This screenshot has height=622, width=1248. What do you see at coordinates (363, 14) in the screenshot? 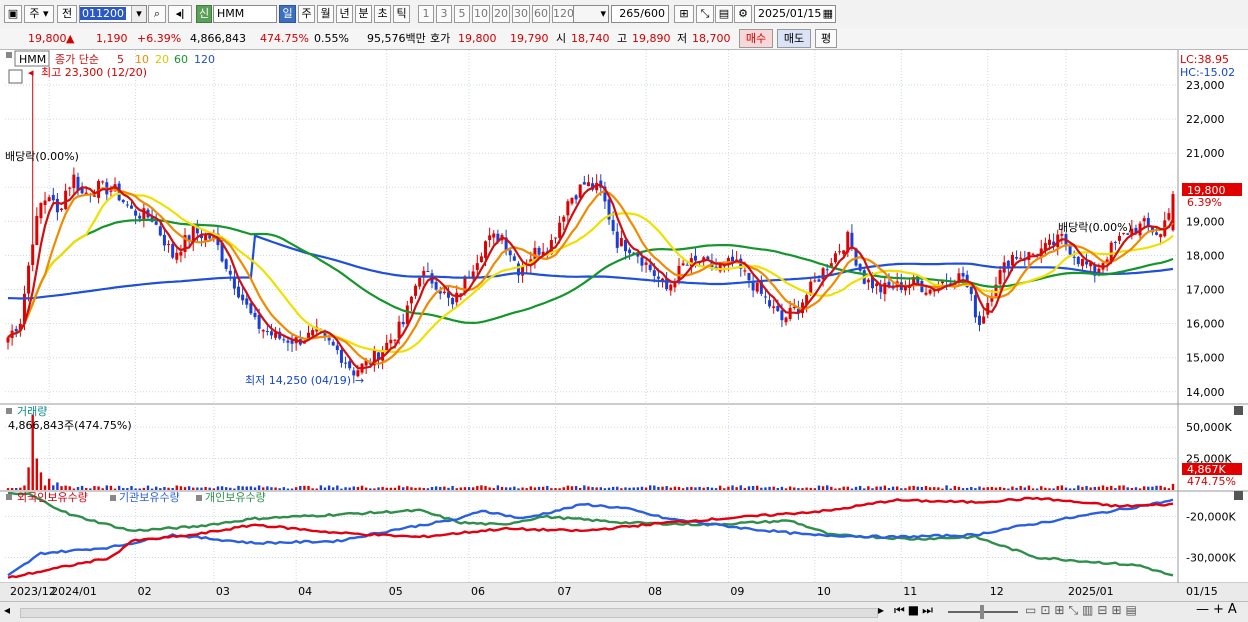
I see `tab-period-4: 분` at bounding box center [363, 14].